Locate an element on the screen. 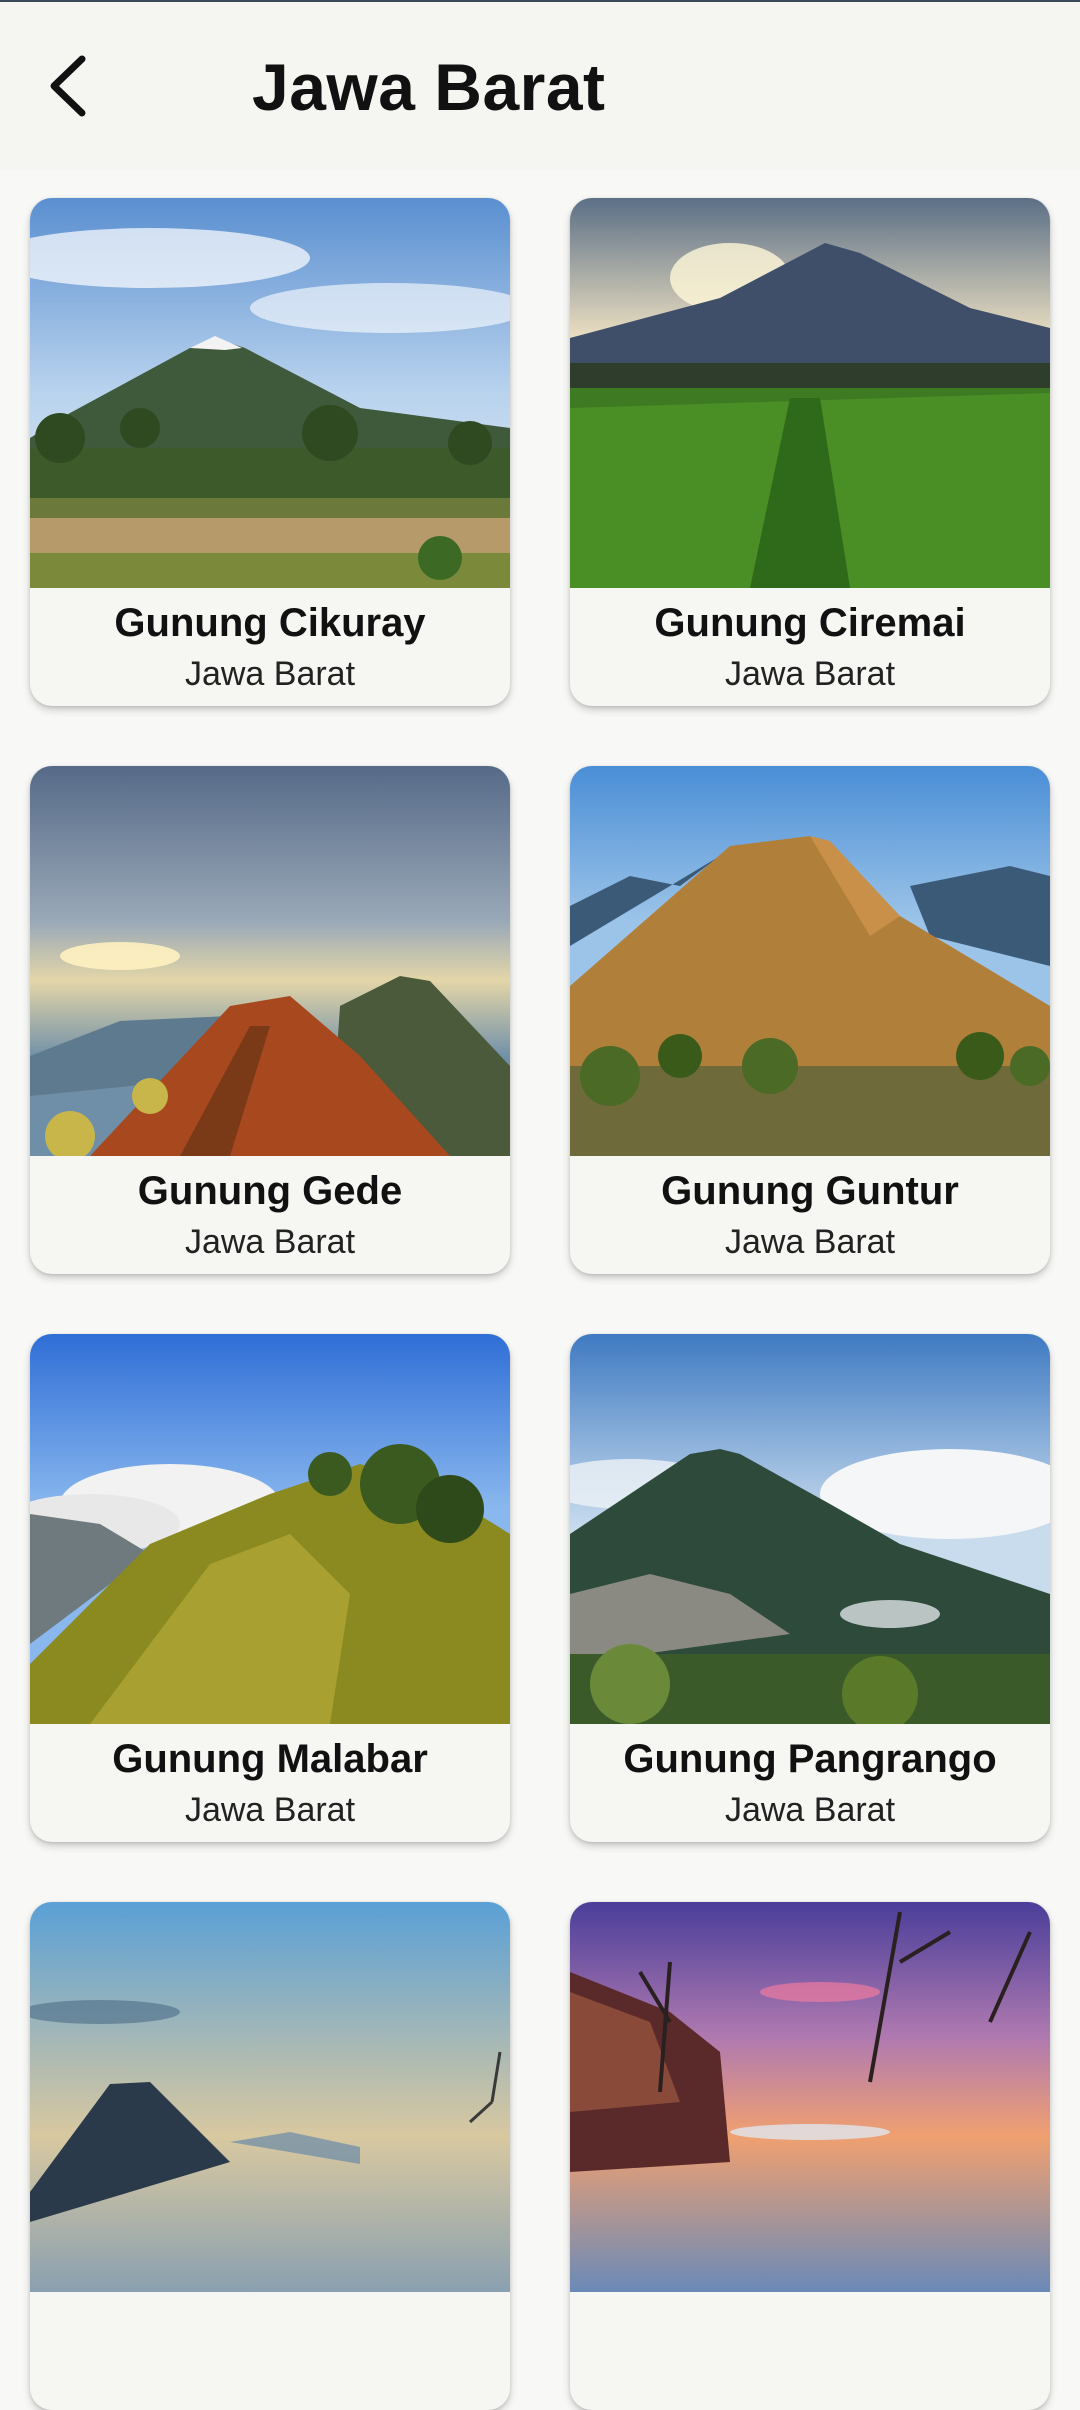 This screenshot has height=2410, width=1080. mountain-card: Gunung Gede Jawa Barat is located at coordinates (270, 1020).